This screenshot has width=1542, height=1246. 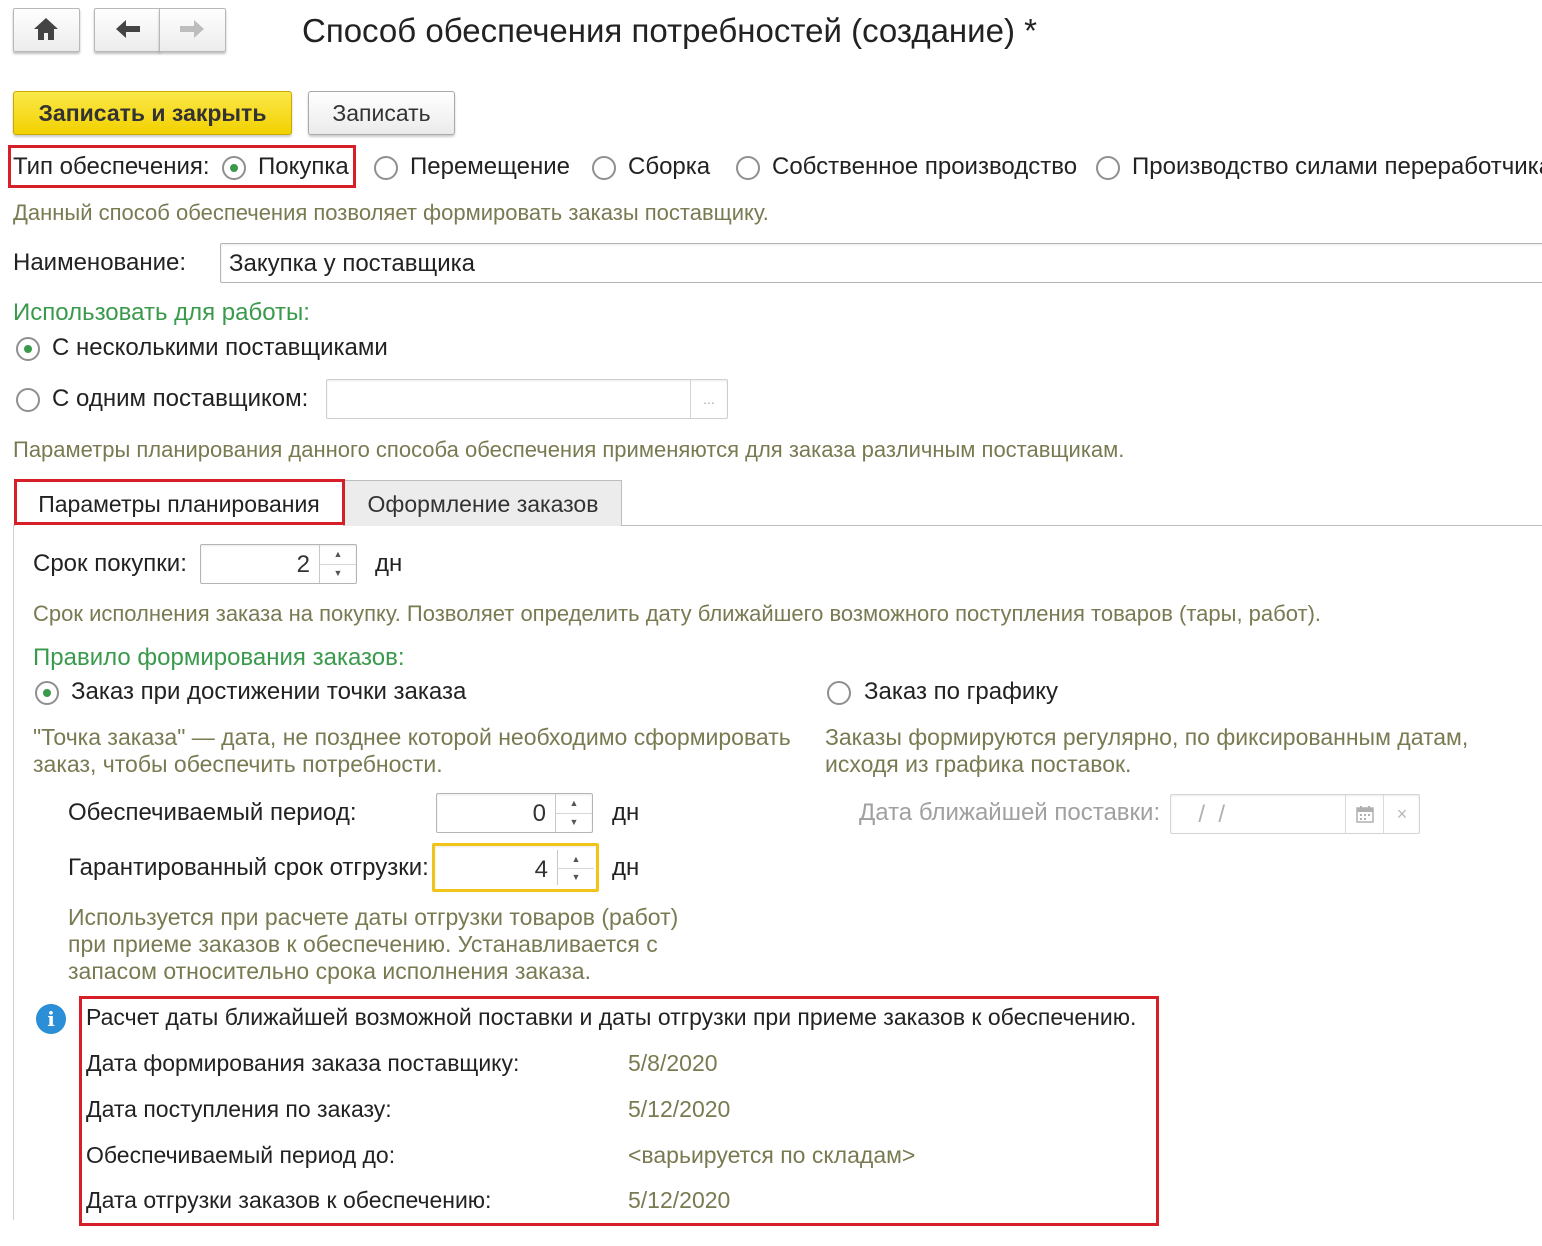 I want to click on purchase-term-label: Срок покупки:, so click(x=110, y=563).